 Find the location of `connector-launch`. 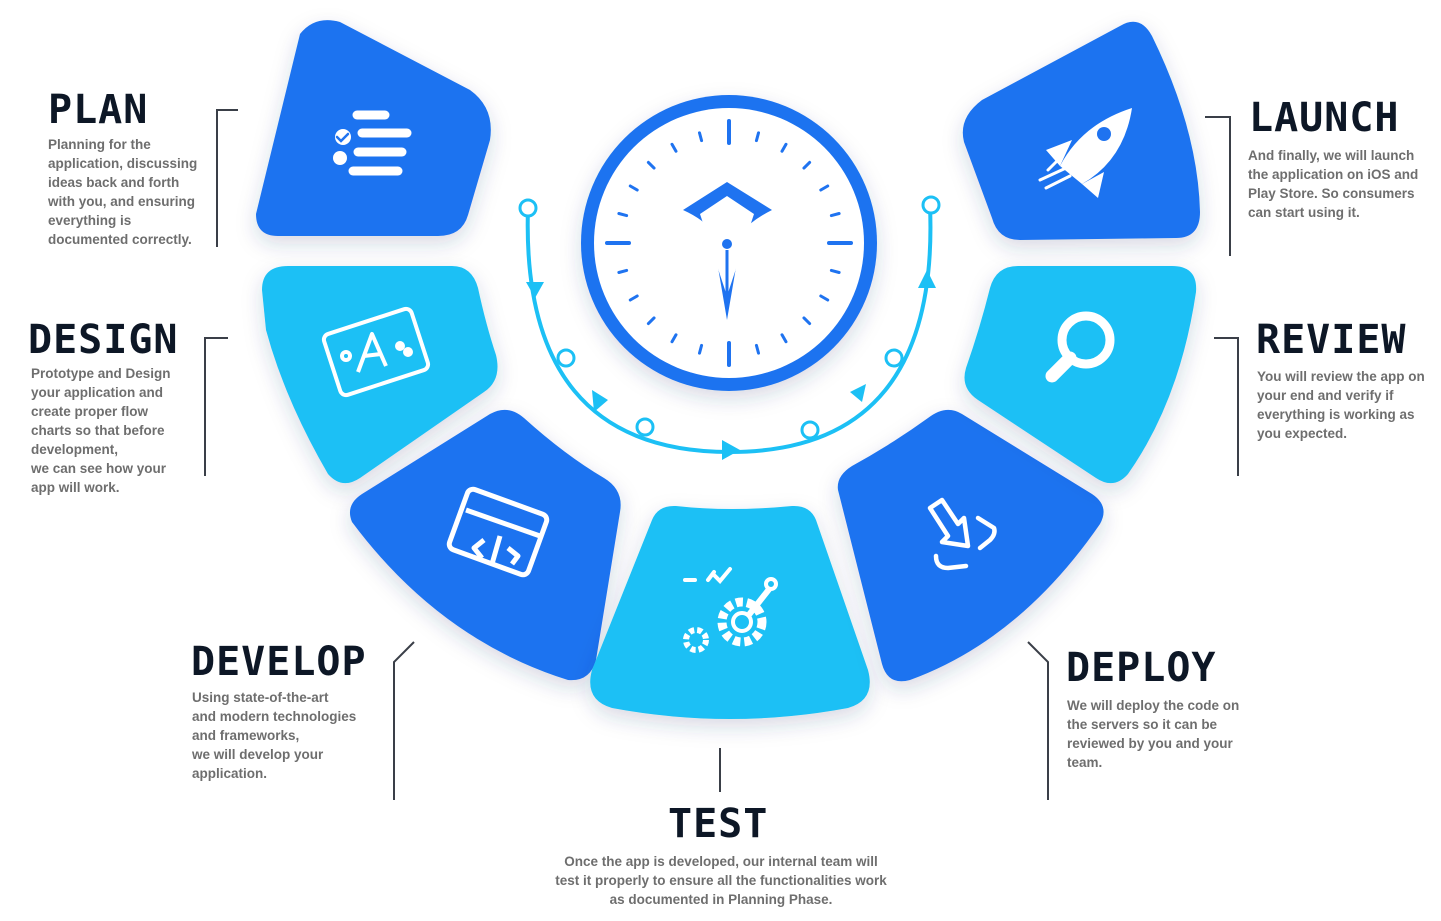

connector-launch is located at coordinates (1218, 186).